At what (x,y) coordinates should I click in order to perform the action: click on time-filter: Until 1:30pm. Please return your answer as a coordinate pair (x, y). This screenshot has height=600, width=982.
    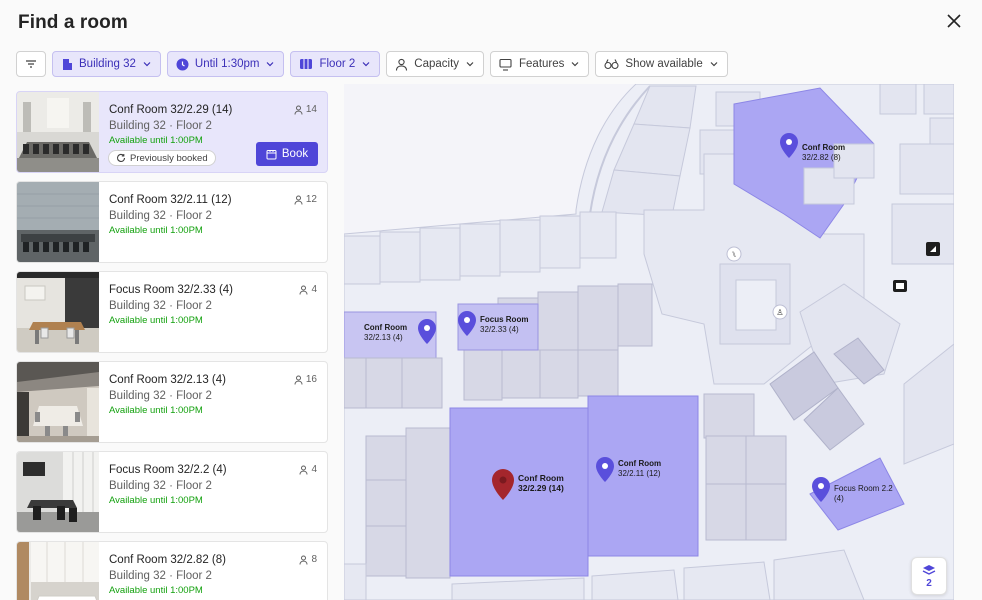
    Looking at the image, I should click on (225, 64).